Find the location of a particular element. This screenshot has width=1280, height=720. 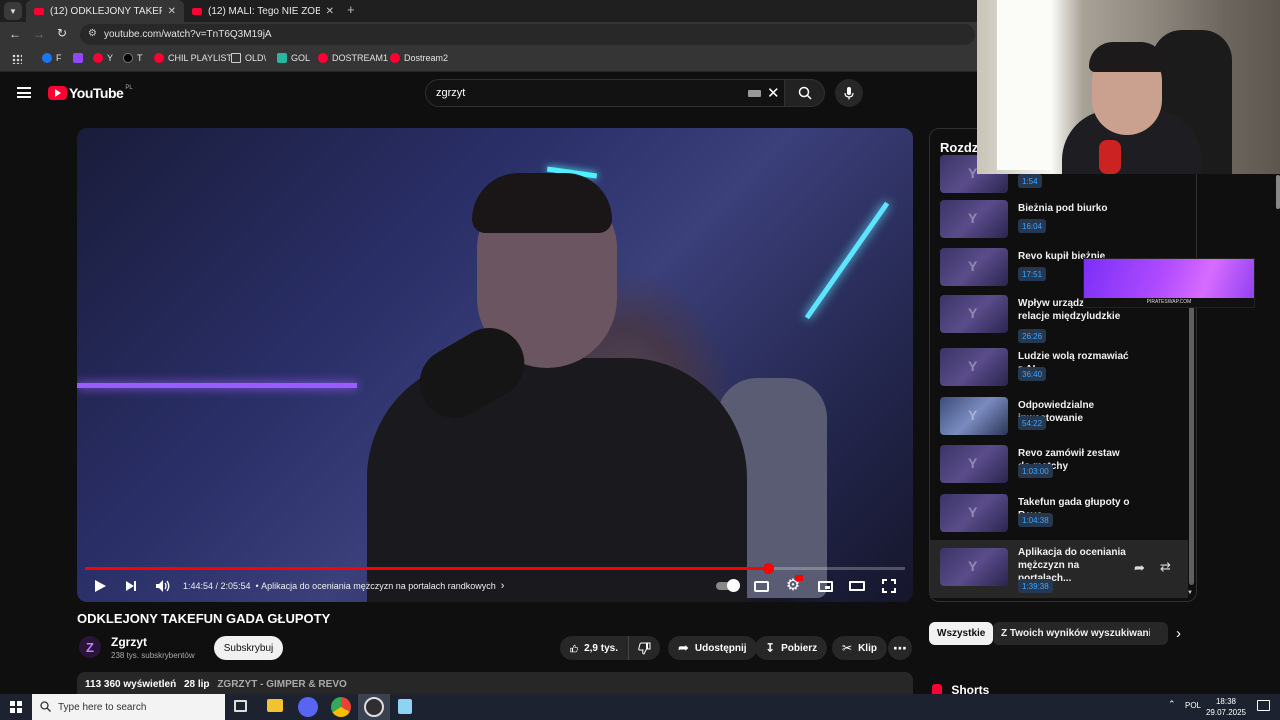

menu-icon is located at coordinates (24, 92).